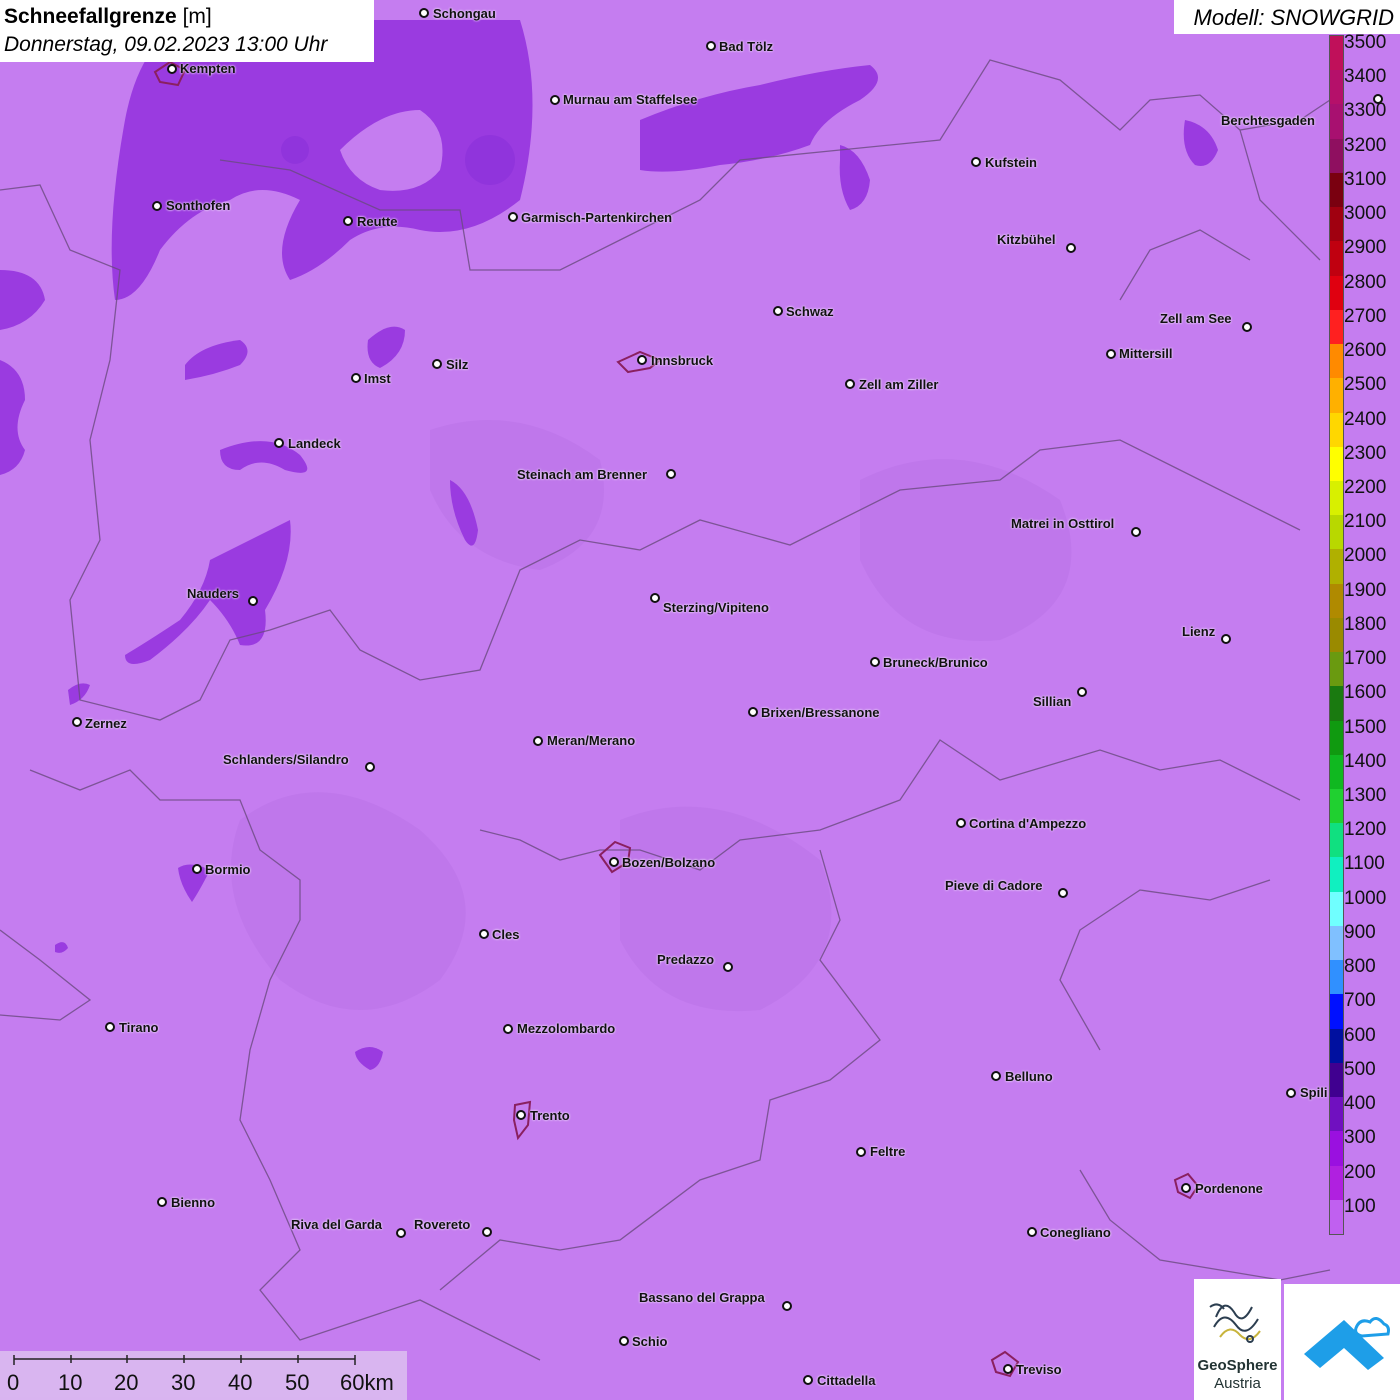  I want to click on city-label: Steinach am Brenner, so click(582, 474).